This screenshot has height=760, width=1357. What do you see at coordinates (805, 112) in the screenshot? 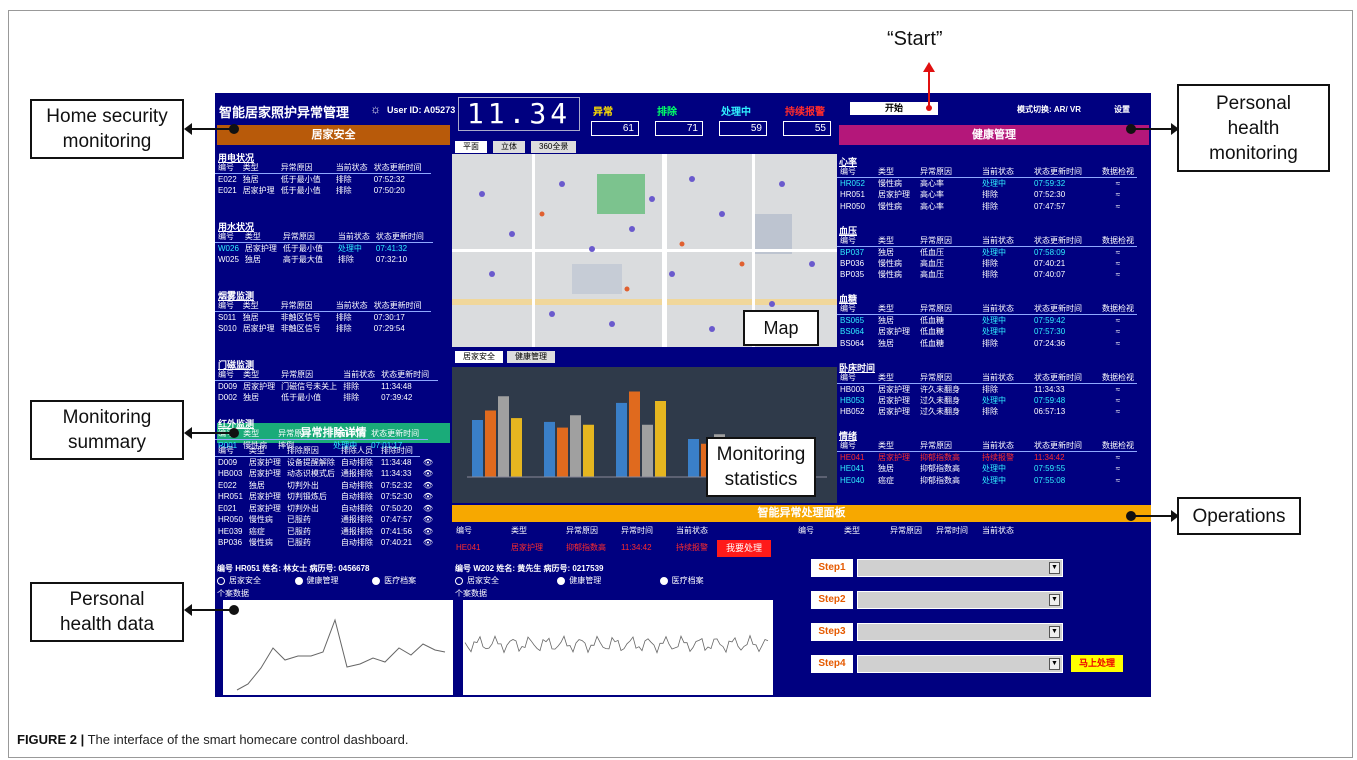
I see `status-label: 持续报警` at bounding box center [805, 112].